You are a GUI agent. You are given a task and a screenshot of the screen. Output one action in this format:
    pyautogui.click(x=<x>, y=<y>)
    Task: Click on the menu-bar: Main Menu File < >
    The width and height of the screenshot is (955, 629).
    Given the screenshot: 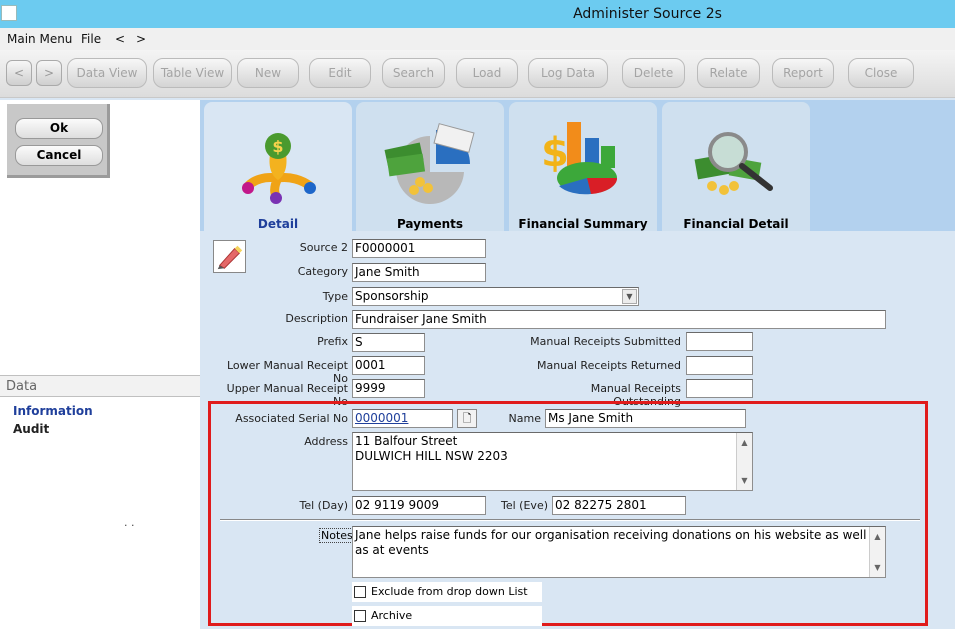 What is the action you would take?
    pyautogui.click(x=477, y=39)
    